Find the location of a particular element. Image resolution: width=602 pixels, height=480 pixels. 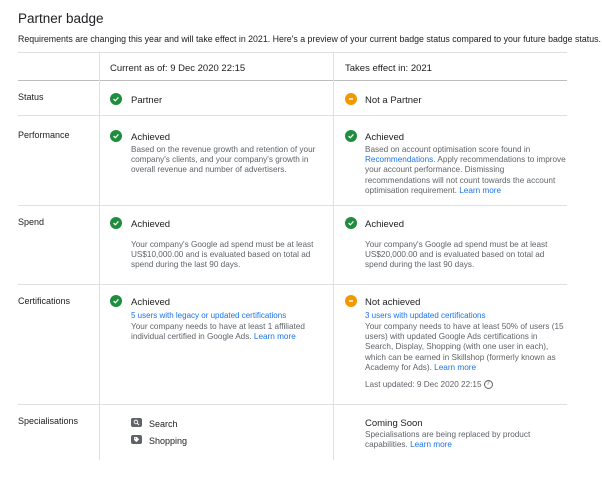

tag-icon is located at coordinates (136, 439).